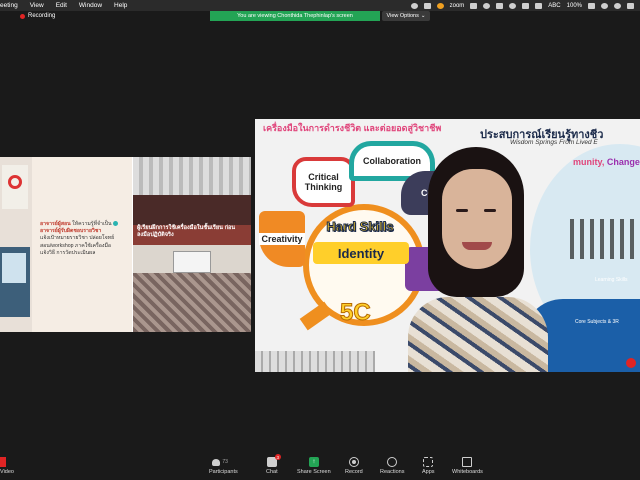  I want to click on people-silhouettes, so click(605, 239).